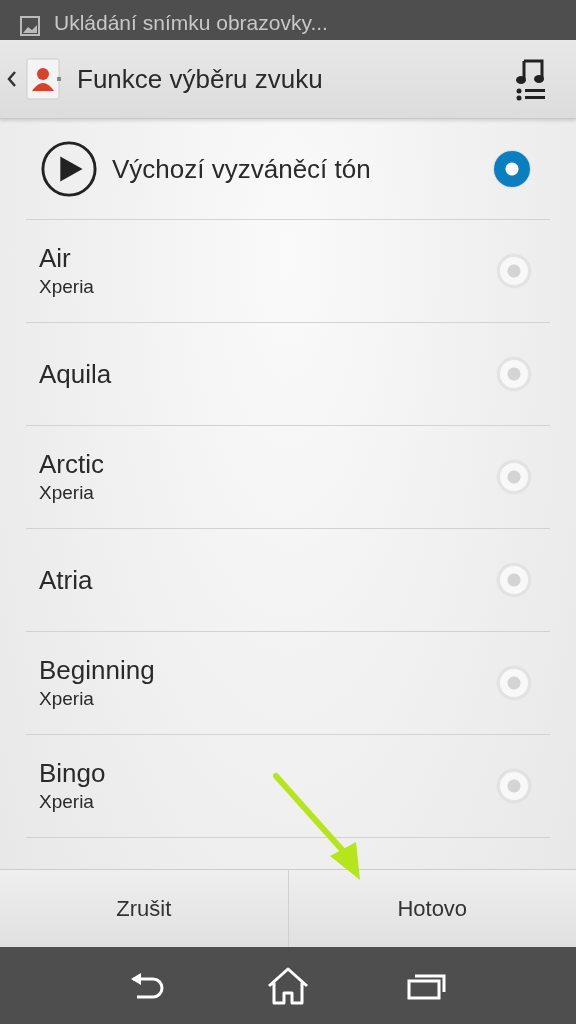 Image resolution: width=576 pixels, height=1024 pixels. Describe the element at coordinates (30, 26) in the screenshot. I see `image-icon` at that location.